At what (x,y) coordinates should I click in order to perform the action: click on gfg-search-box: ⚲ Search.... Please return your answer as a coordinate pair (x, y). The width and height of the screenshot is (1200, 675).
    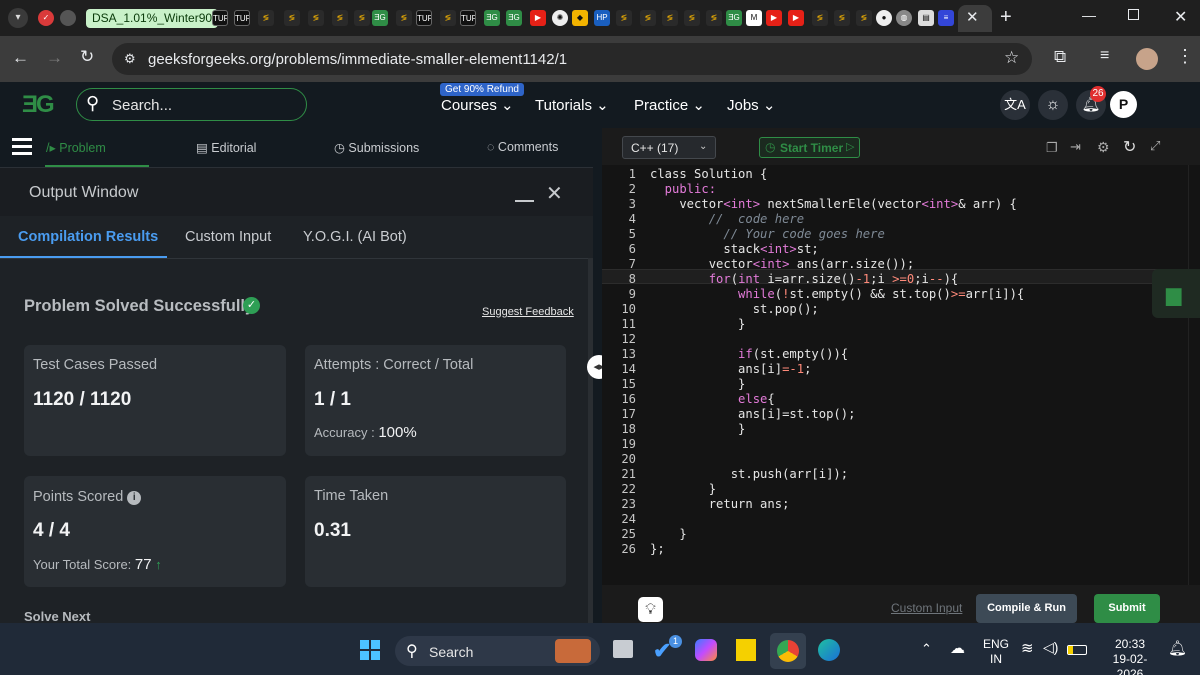
    Looking at the image, I should click on (191, 104).